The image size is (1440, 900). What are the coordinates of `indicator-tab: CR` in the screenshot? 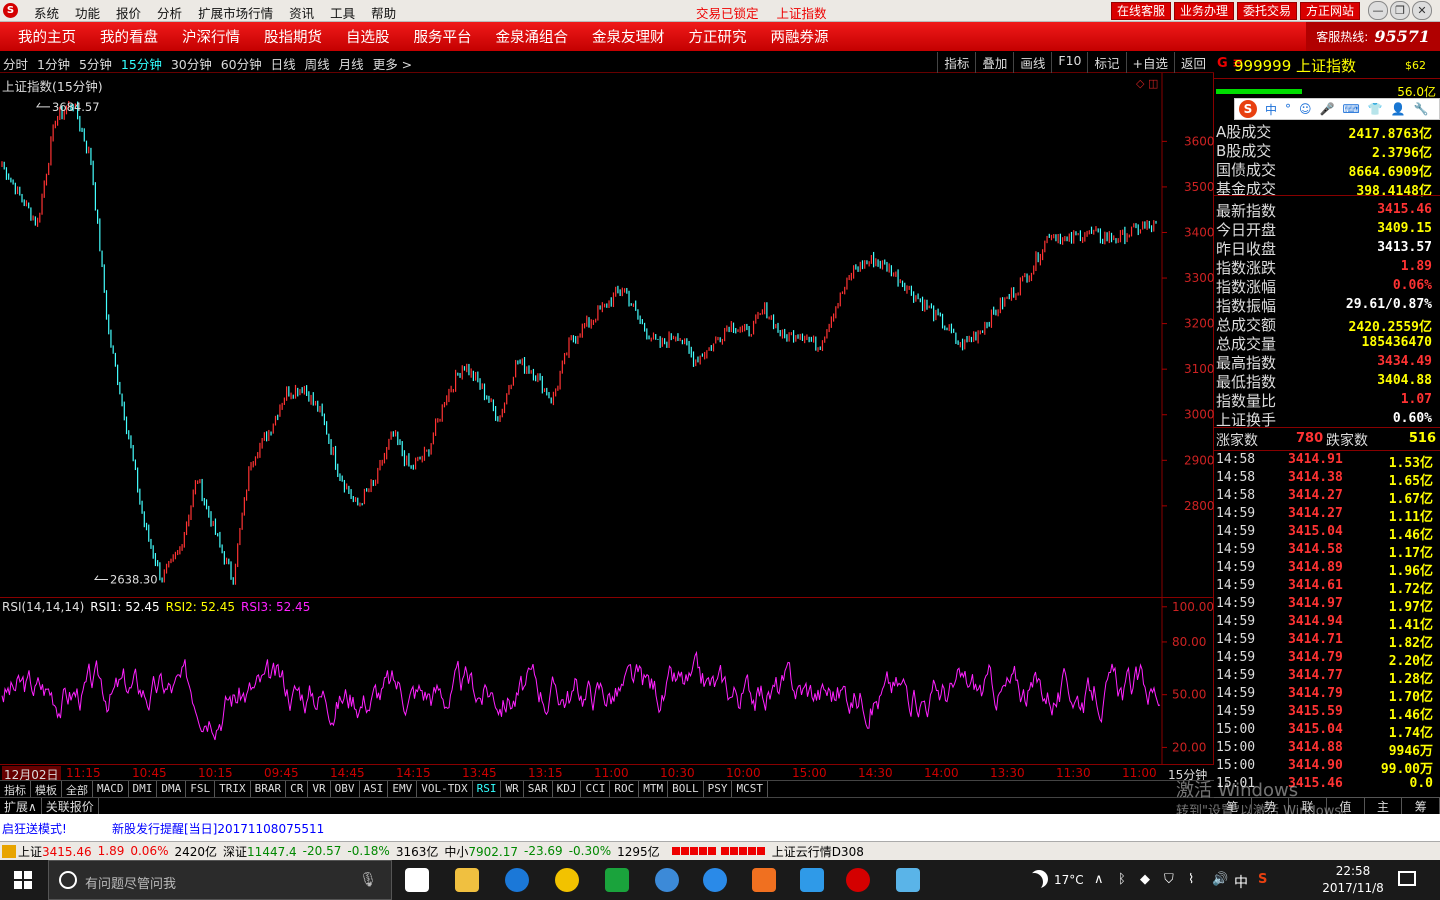 It's located at (297, 789).